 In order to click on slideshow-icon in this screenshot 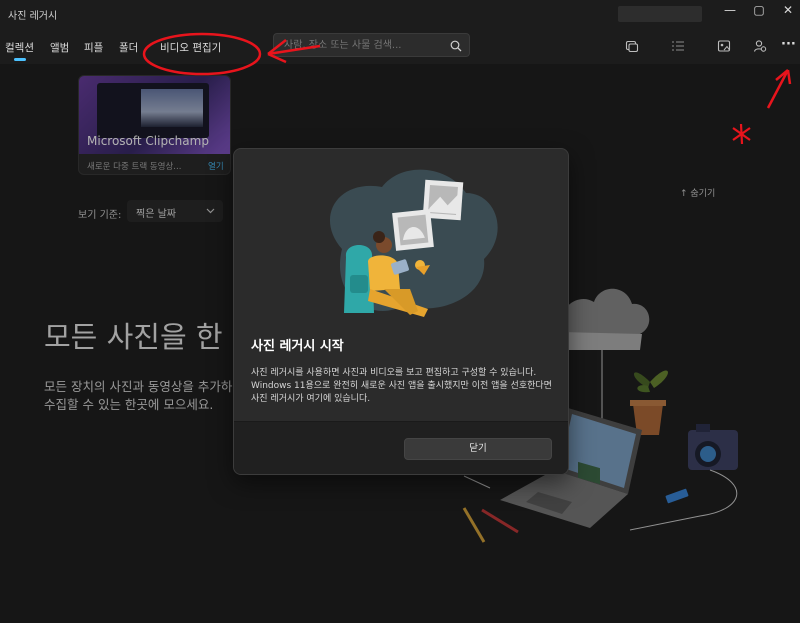, I will do `click(724, 46)`.